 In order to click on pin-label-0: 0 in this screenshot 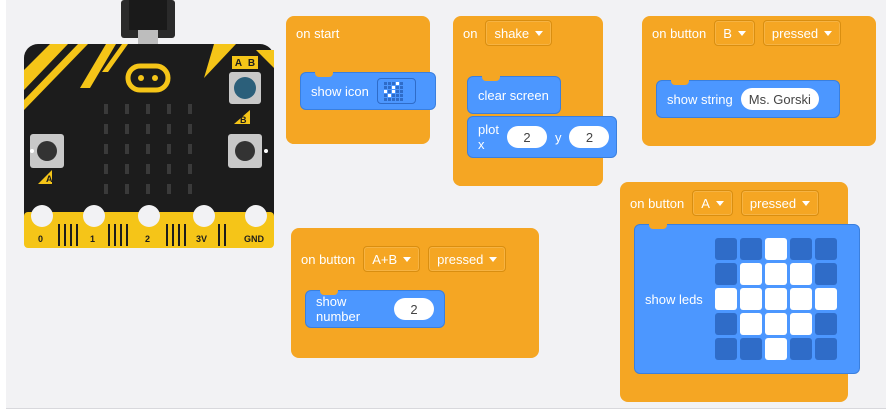, I will do `click(41, 239)`.